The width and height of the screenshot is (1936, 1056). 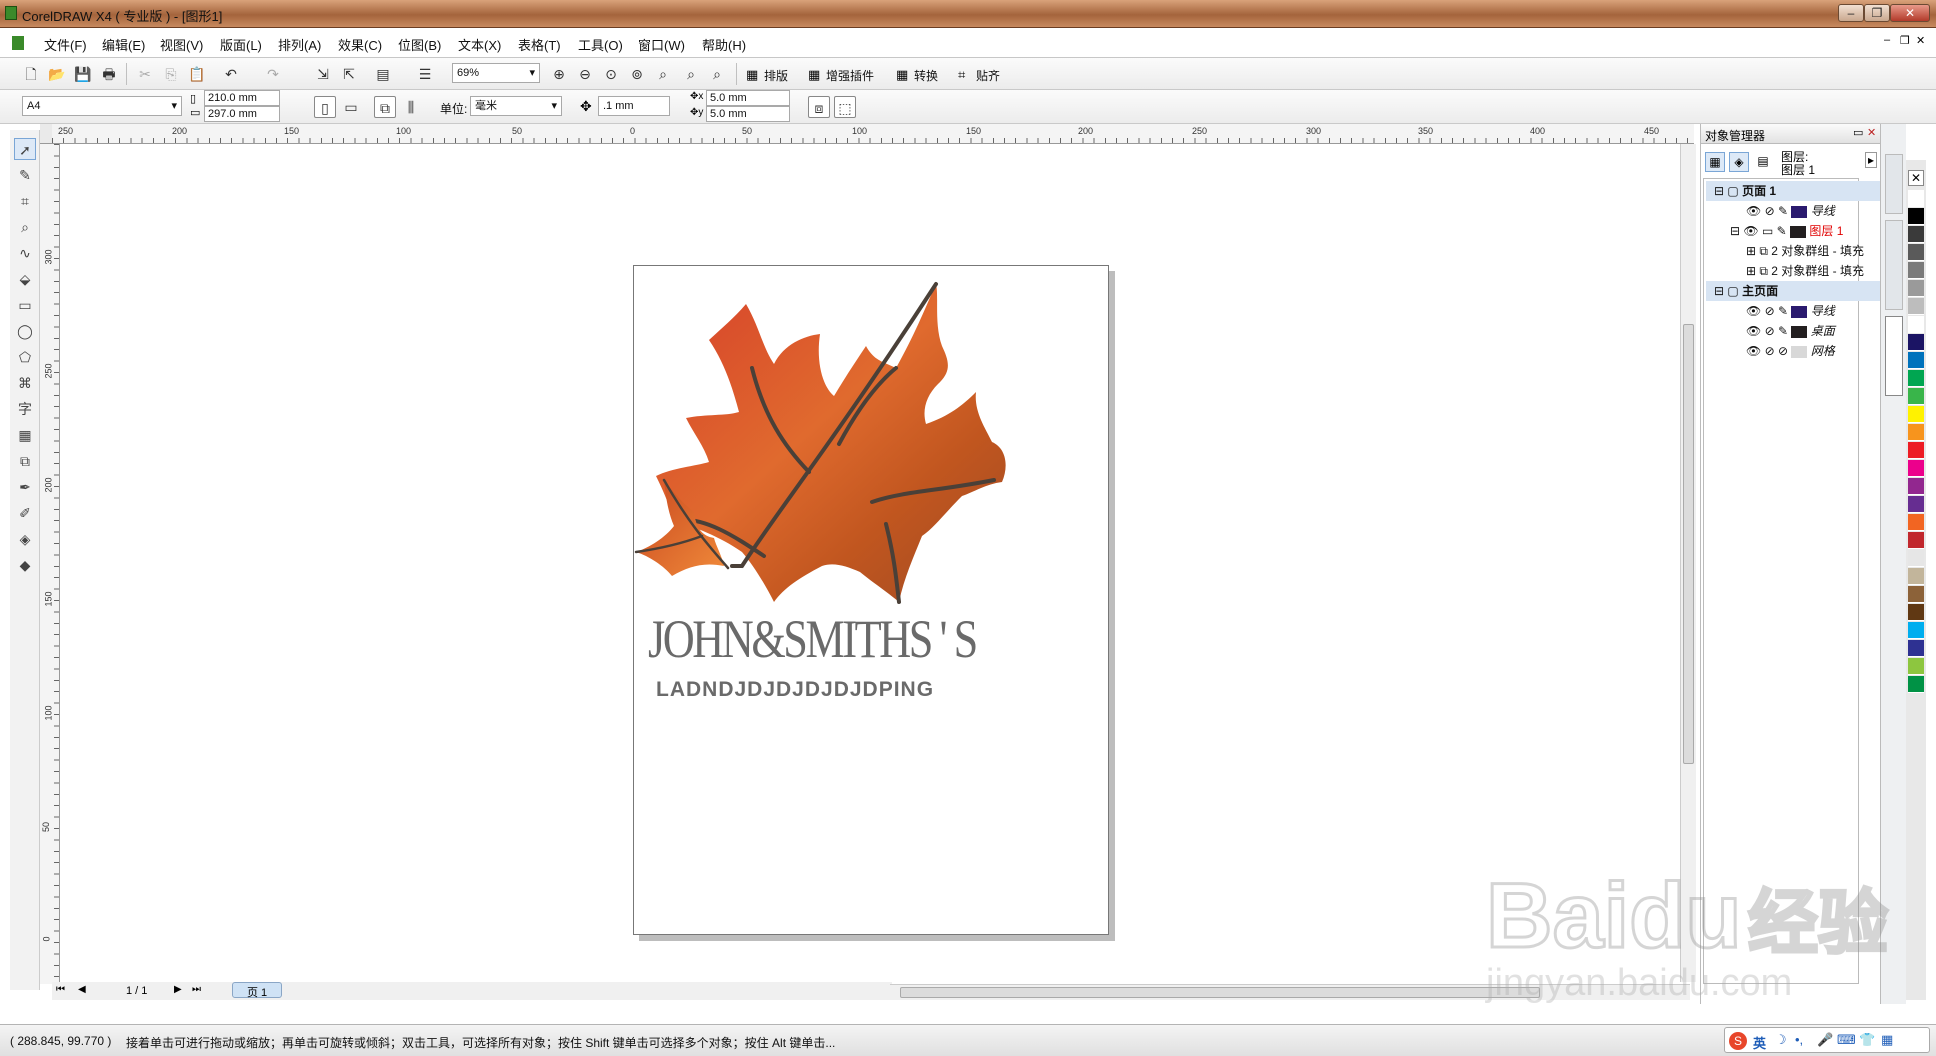 I want to click on menu-text: 文本(X), so click(x=479, y=44).